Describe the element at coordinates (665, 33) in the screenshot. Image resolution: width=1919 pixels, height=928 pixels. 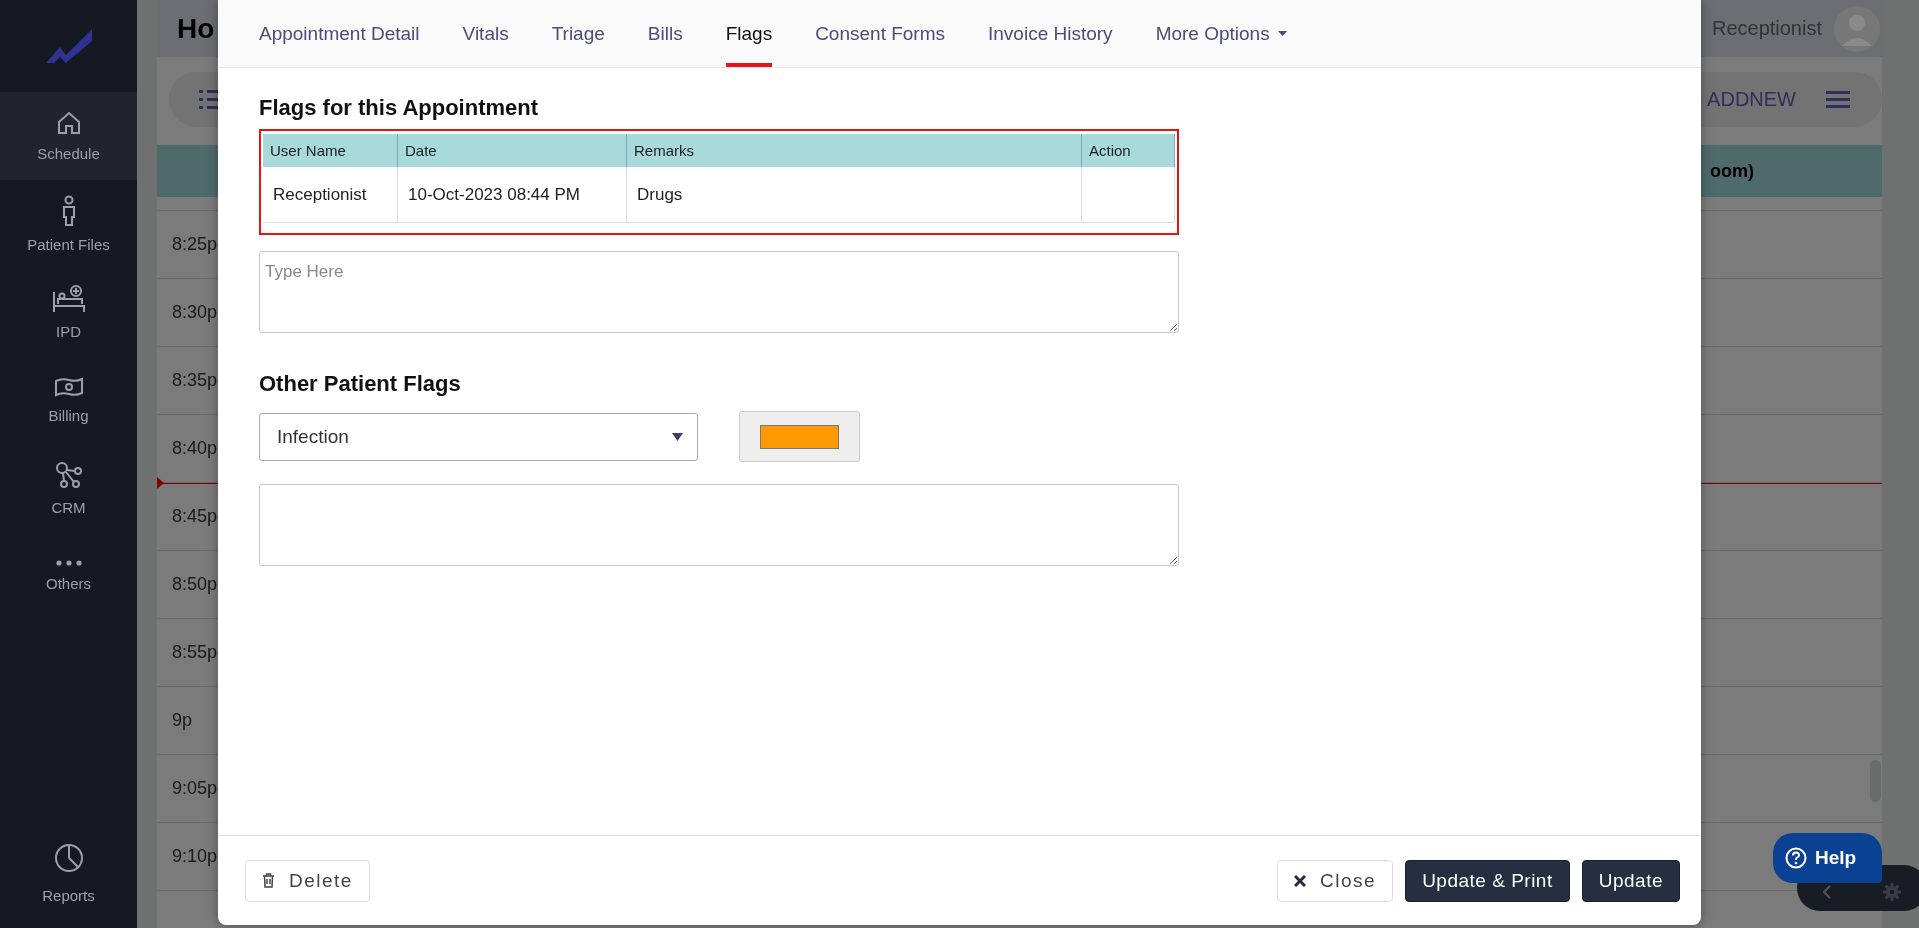
I see `tab: Bills` at that location.